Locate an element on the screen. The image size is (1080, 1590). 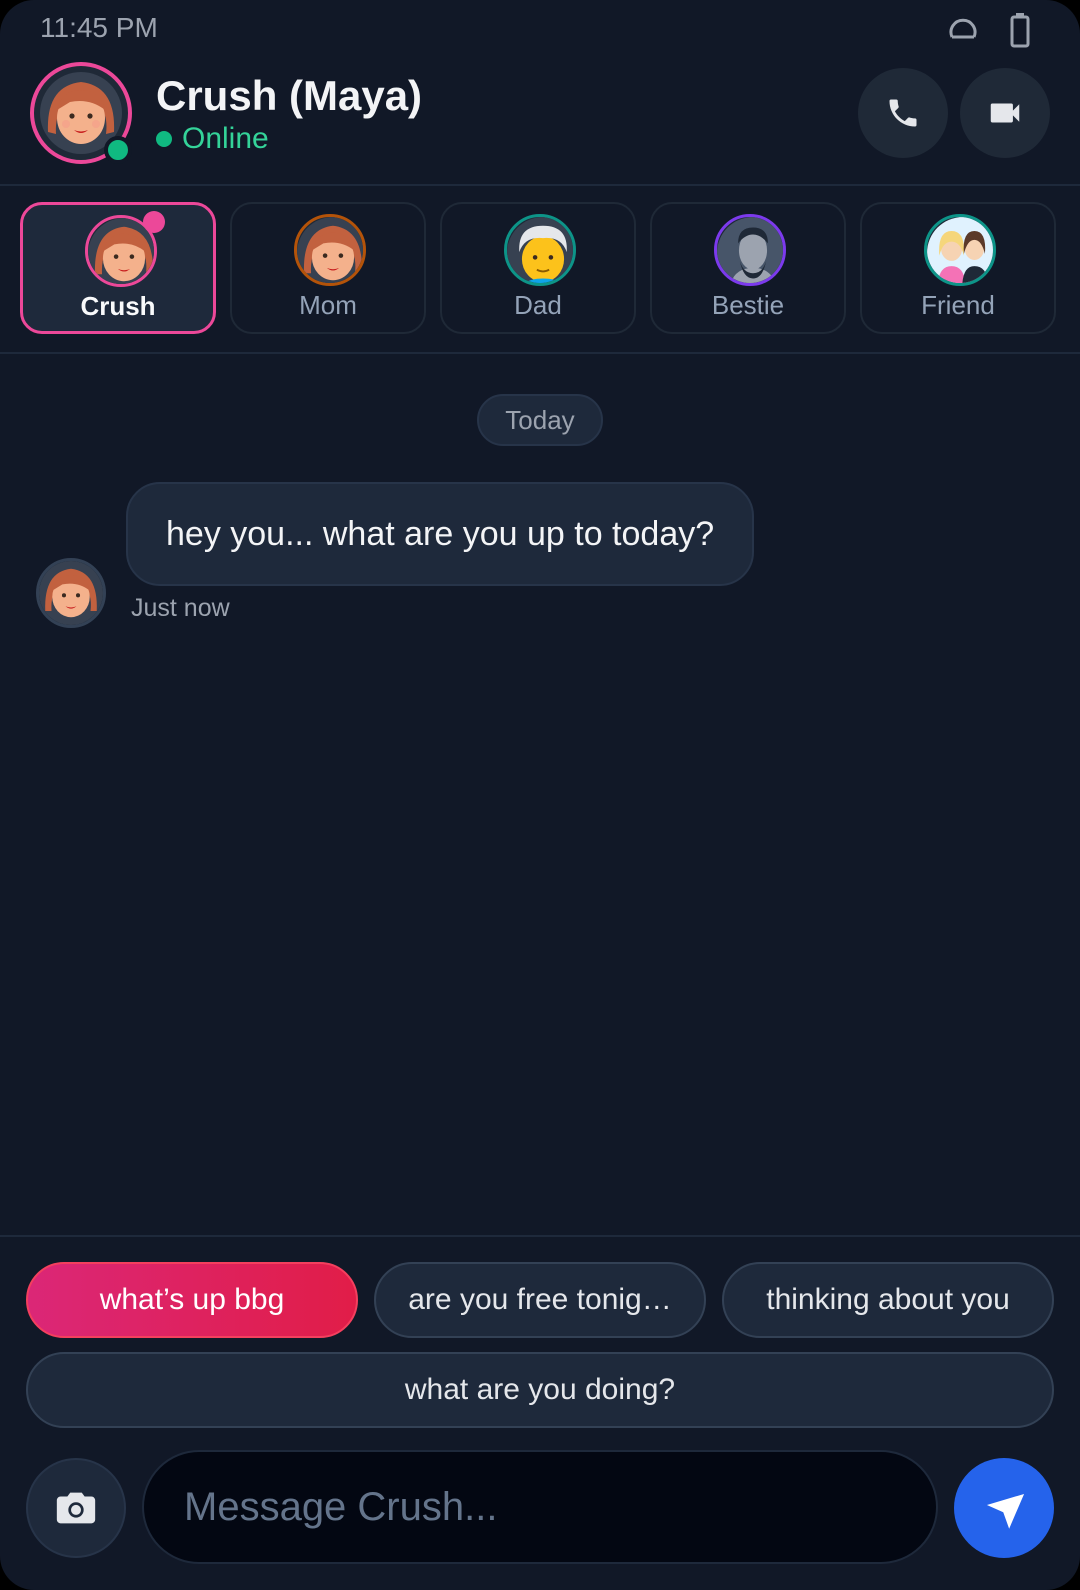
camera-icon is located at coordinates (76, 1508).